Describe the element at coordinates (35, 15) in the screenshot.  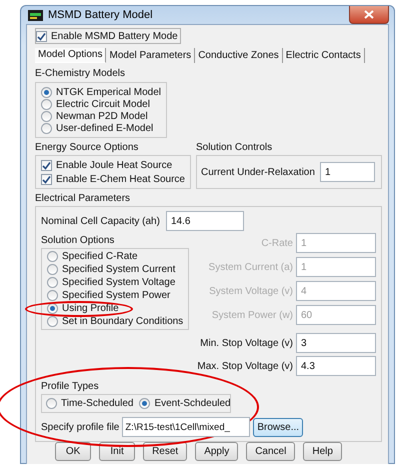
I see `app-icon` at that location.